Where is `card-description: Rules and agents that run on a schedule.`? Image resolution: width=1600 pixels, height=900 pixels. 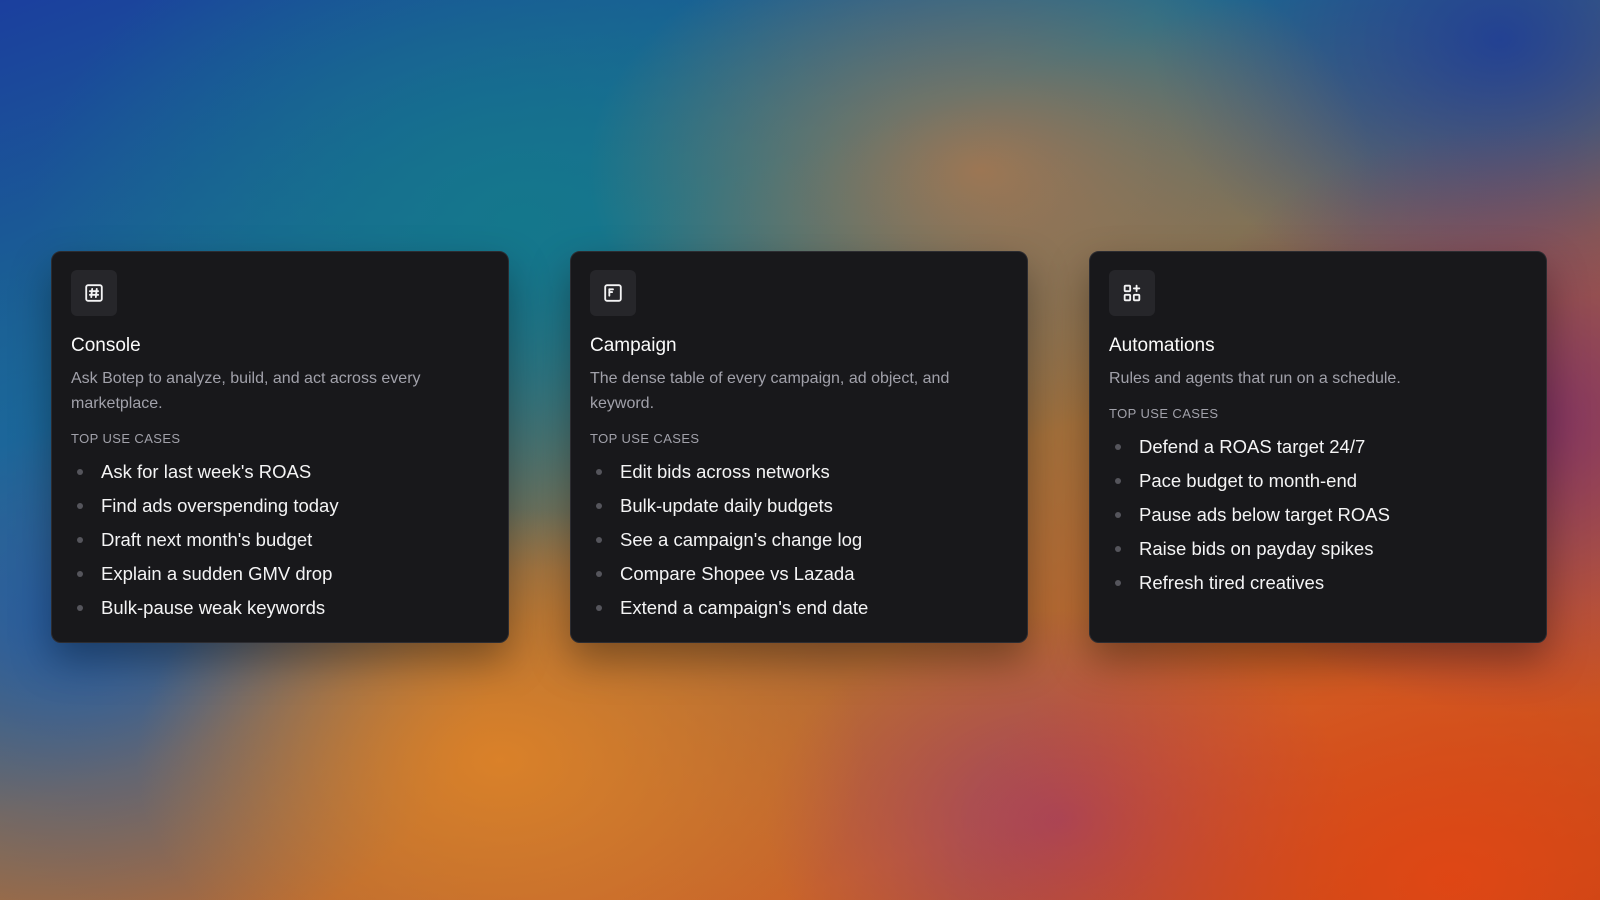
card-description: Rules and agents that run on a schedule. is located at coordinates (1255, 378).